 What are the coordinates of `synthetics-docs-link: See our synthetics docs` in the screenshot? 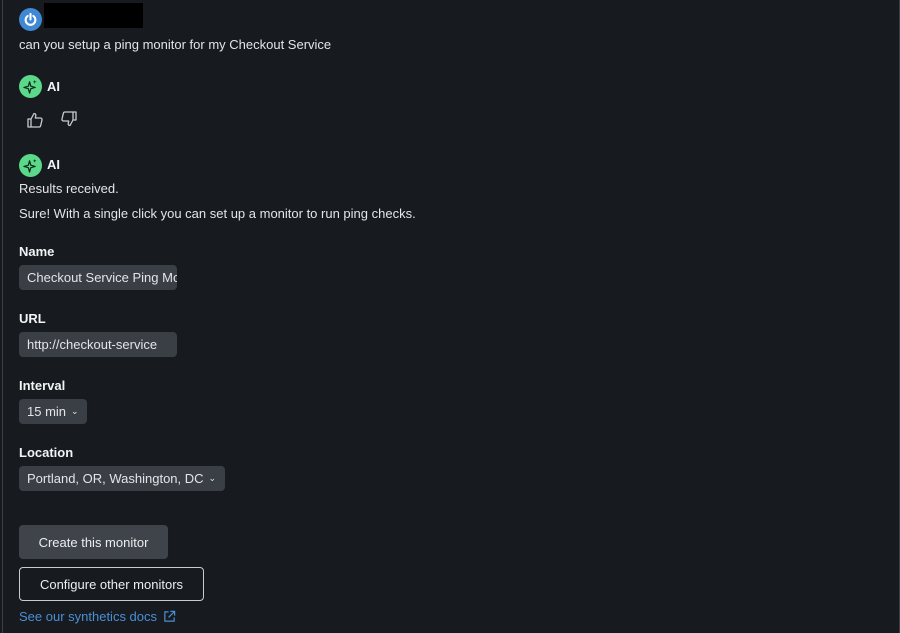 It's located at (97, 616).